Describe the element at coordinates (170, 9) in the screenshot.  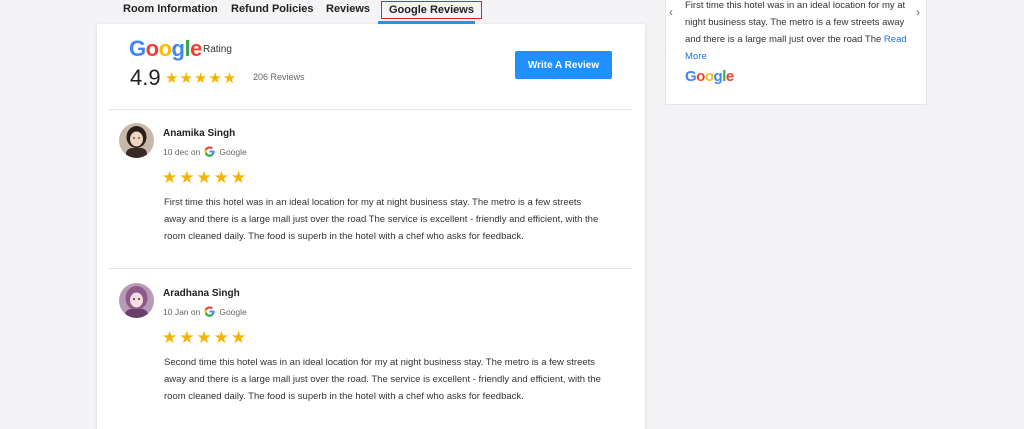
I see `tab-room-information: Room Information` at that location.